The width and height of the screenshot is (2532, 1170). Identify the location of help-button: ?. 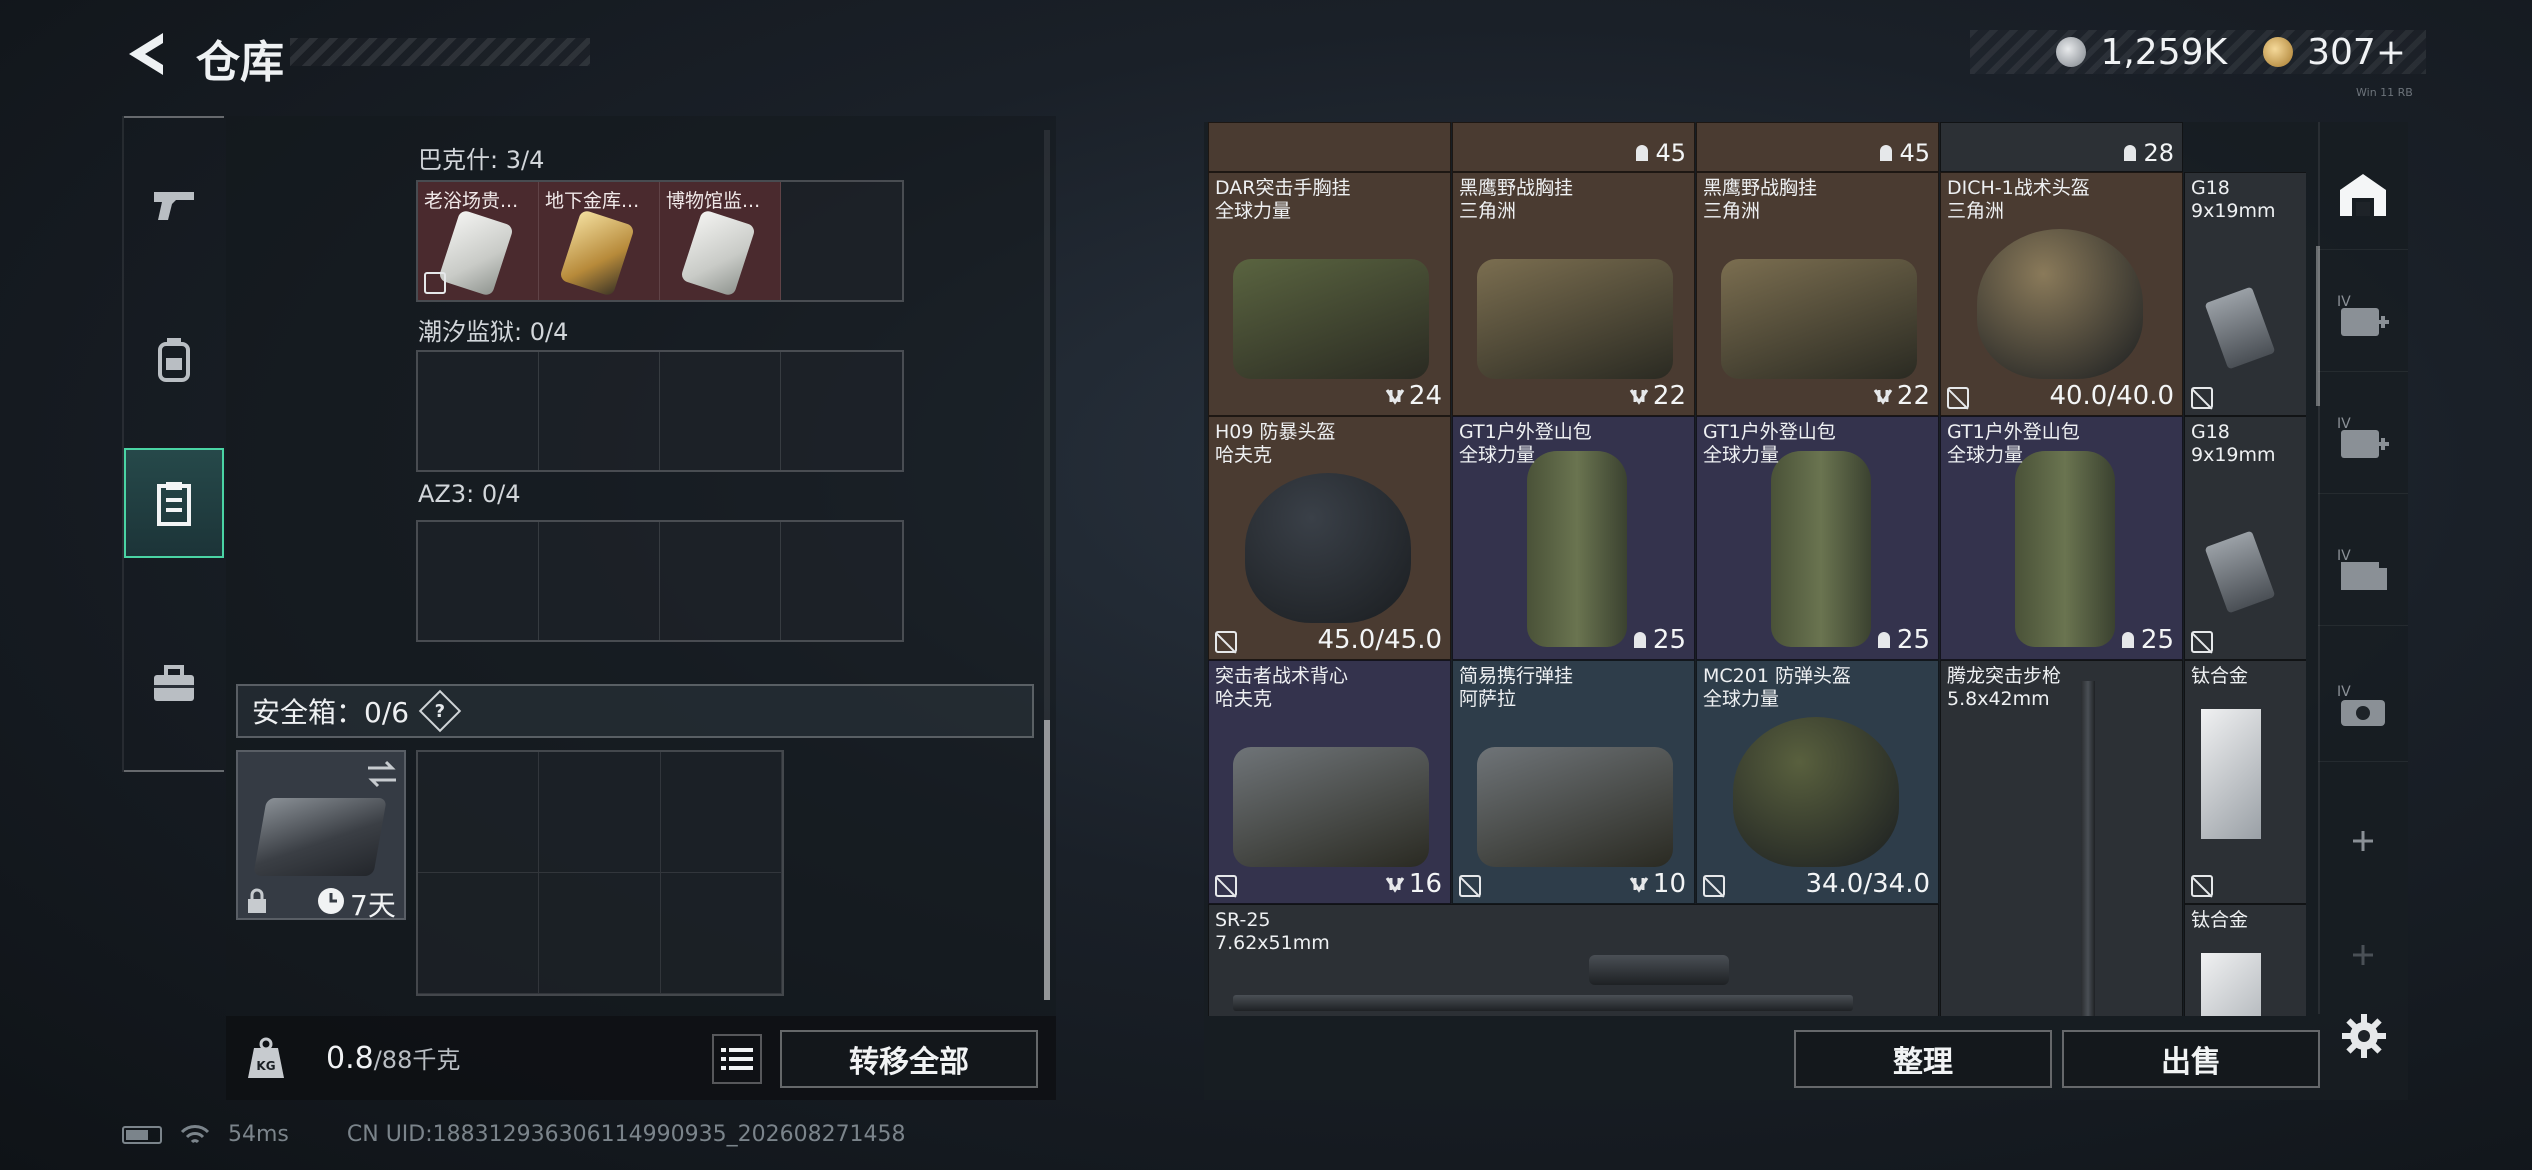
(440, 711).